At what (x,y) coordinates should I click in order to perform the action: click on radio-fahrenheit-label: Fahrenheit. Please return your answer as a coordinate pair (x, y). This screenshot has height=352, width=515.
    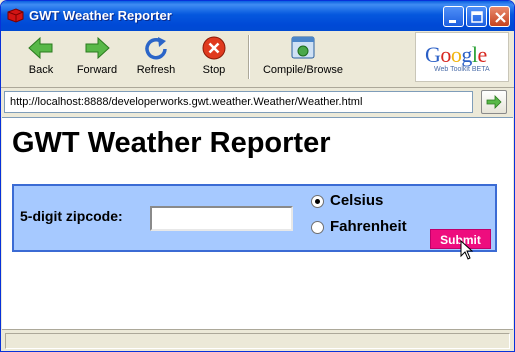
    Looking at the image, I should click on (368, 226).